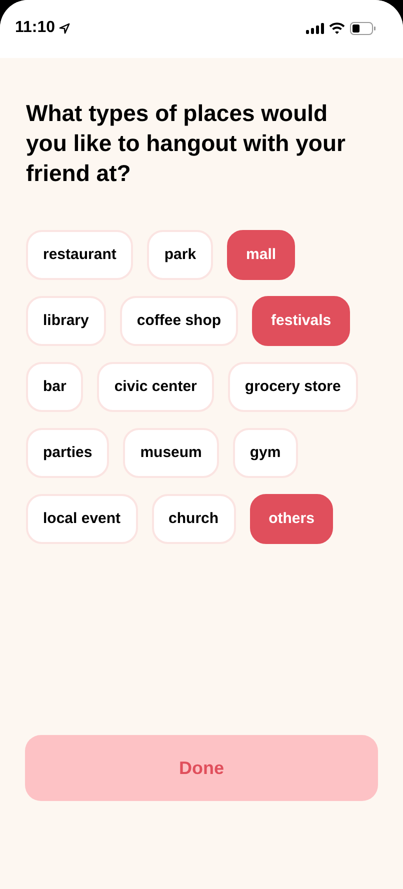  I want to click on place-chip: park, so click(180, 255).